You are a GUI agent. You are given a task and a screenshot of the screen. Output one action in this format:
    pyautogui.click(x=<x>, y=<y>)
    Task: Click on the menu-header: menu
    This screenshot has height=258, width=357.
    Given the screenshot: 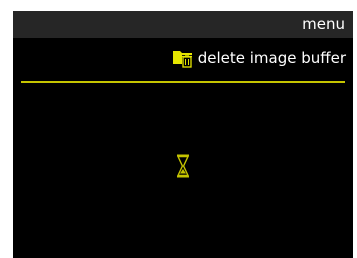 What is the action you would take?
    pyautogui.click(x=183, y=24)
    